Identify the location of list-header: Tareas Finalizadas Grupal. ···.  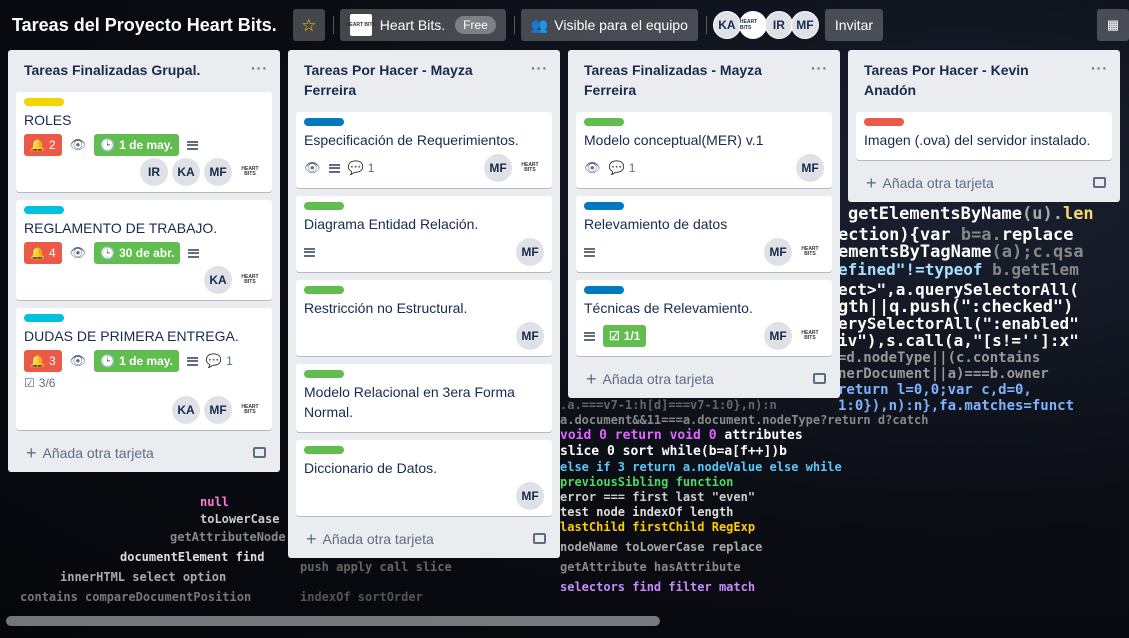
(144, 67).